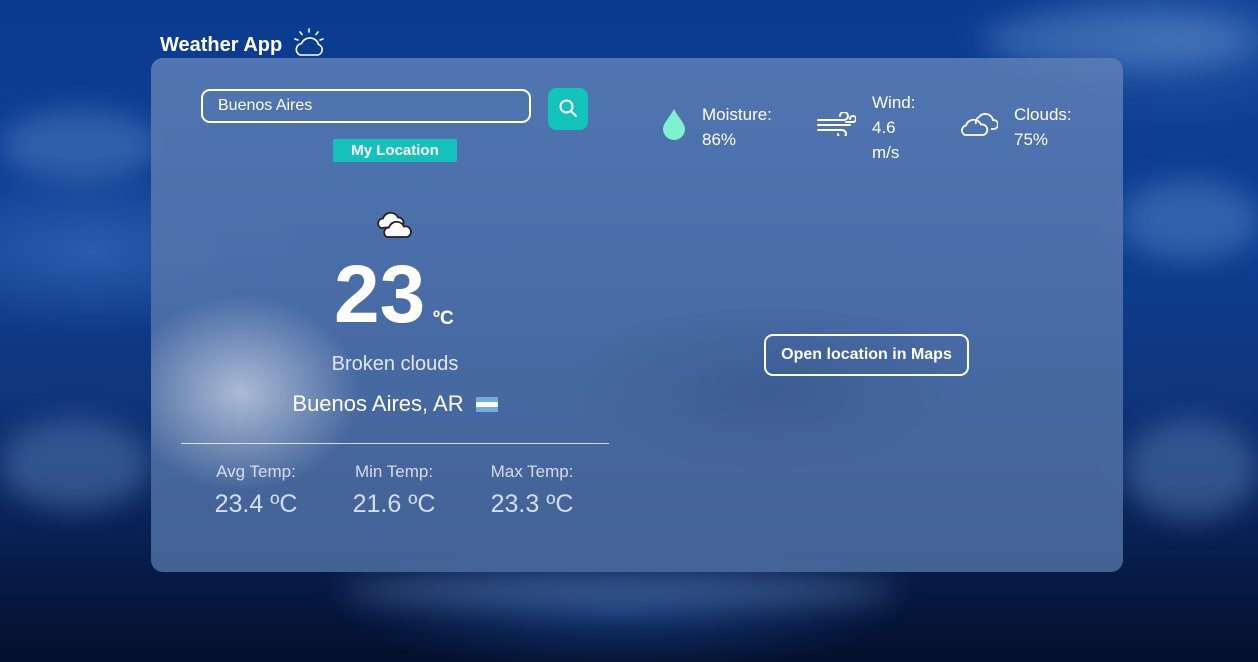 Image resolution: width=1258 pixels, height=662 pixels. What do you see at coordinates (395, 443) in the screenshot?
I see `divider` at bounding box center [395, 443].